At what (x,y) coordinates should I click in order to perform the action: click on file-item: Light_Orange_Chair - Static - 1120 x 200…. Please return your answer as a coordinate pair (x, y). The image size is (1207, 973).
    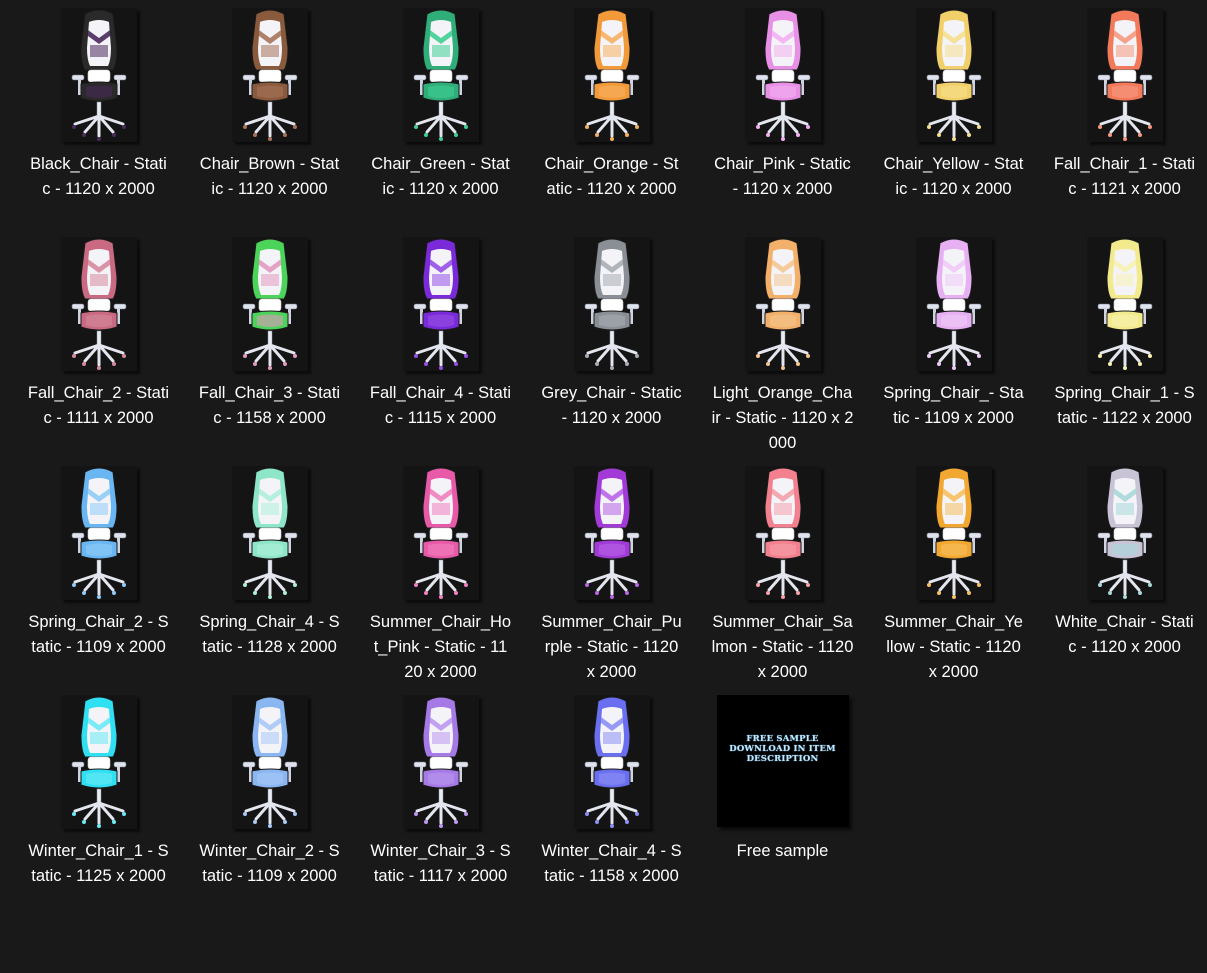
    Looking at the image, I should click on (782, 351).